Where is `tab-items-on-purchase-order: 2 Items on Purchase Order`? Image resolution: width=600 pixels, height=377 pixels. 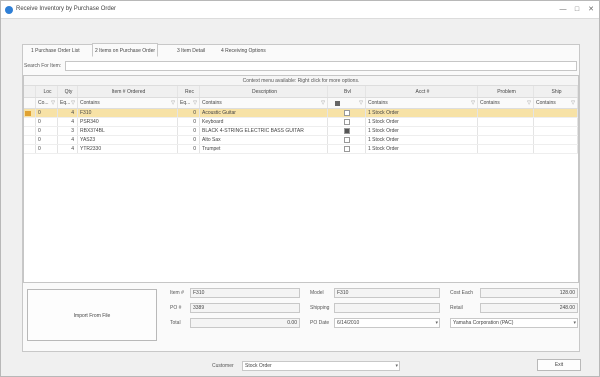 tab-items-on-purchase-order: 2 Items on Purchase Order is located at coordinates (125, 50).